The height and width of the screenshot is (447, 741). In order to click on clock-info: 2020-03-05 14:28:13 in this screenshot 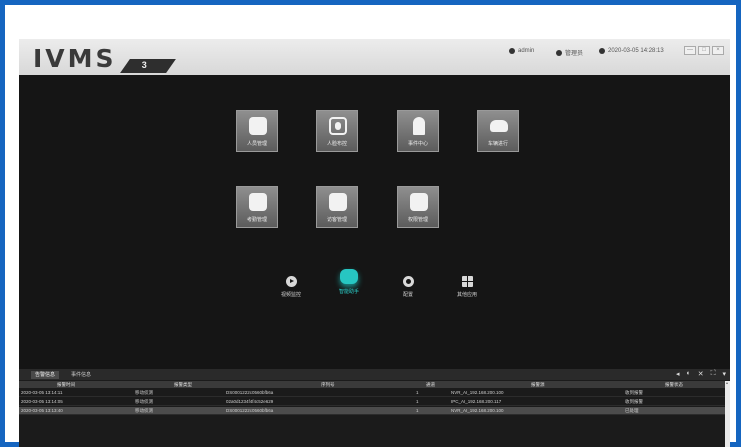, I will do `click(631, 51)`.